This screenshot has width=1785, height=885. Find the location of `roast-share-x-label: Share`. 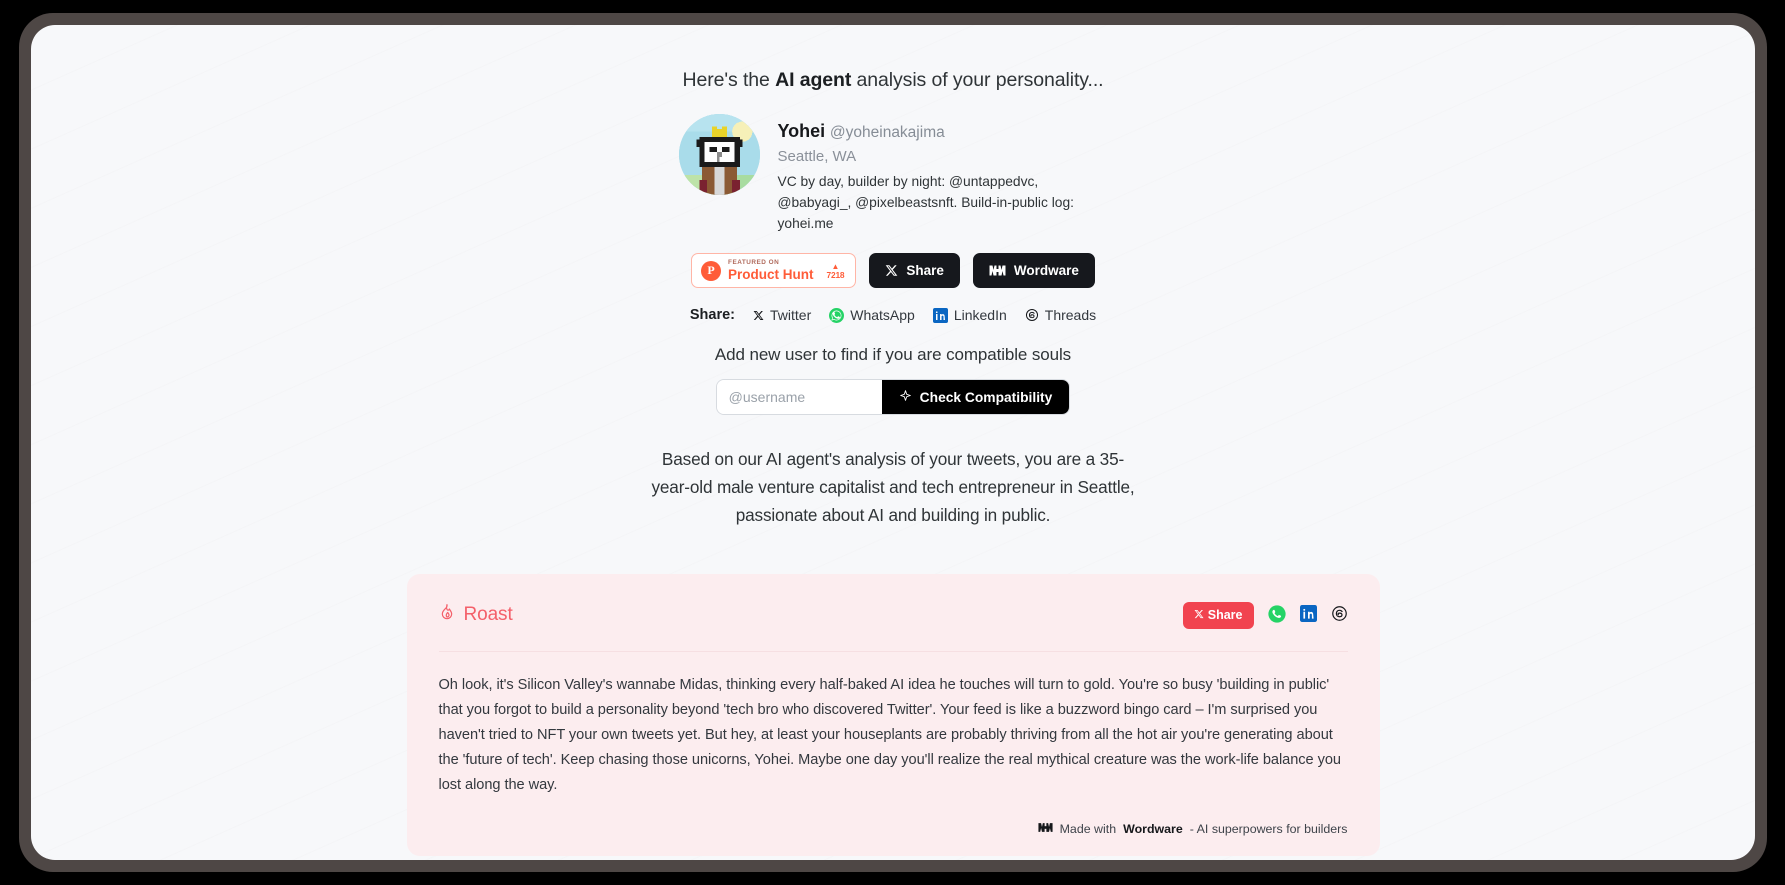

roast-share-x-label: Share is located at coordinates (1225, 615).